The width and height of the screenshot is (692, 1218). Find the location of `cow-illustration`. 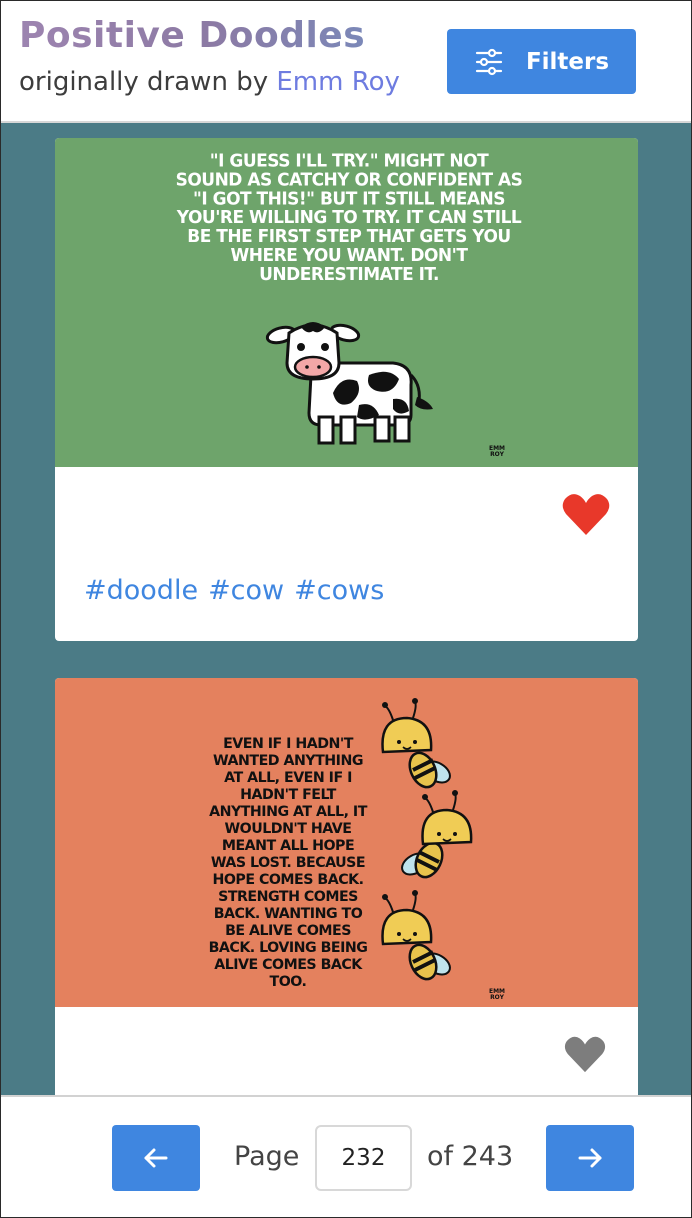

cow-illustration is located at coordinates (349, 383).